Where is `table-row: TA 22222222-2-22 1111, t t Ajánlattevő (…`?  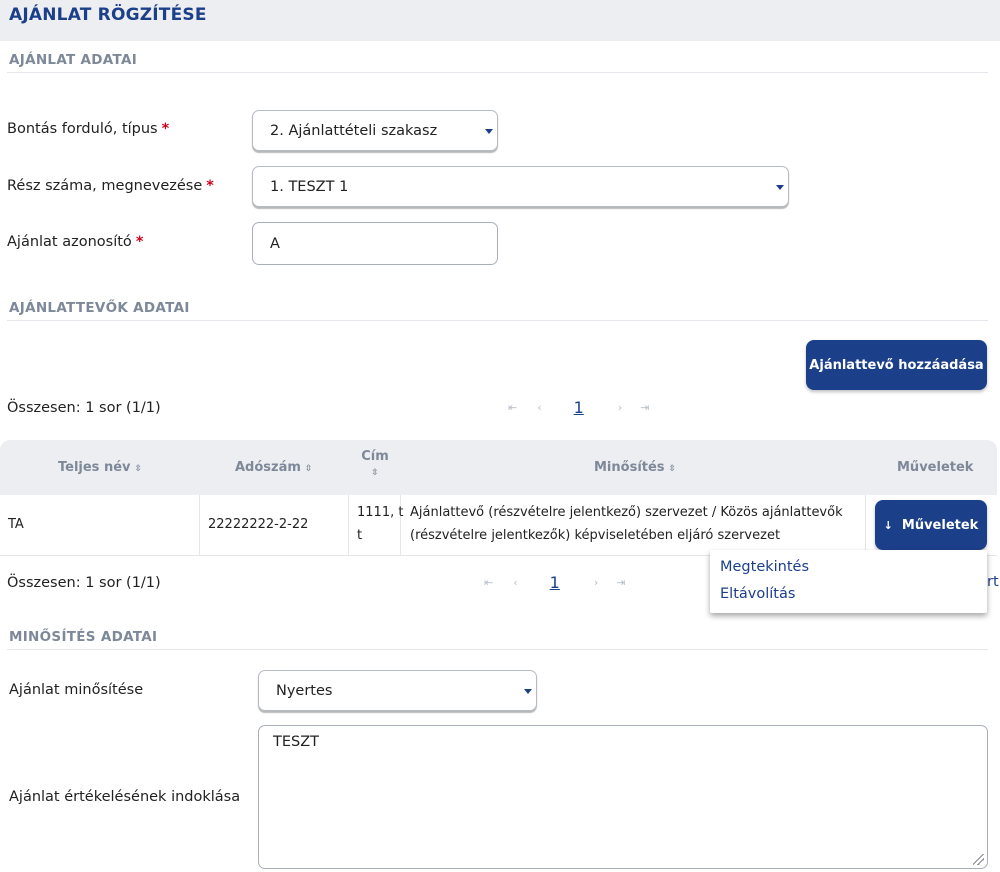
table-row: TA 22222222-2-22 1111, t t Ajánlattevő (… is located at coordinates (498, 525).